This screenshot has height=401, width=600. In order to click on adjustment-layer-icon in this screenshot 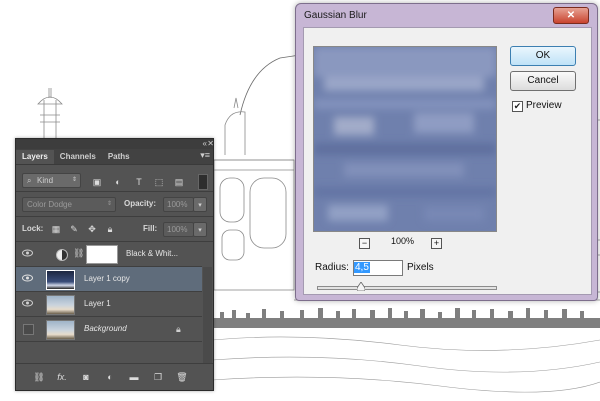, I will do `click(62, 255)`.